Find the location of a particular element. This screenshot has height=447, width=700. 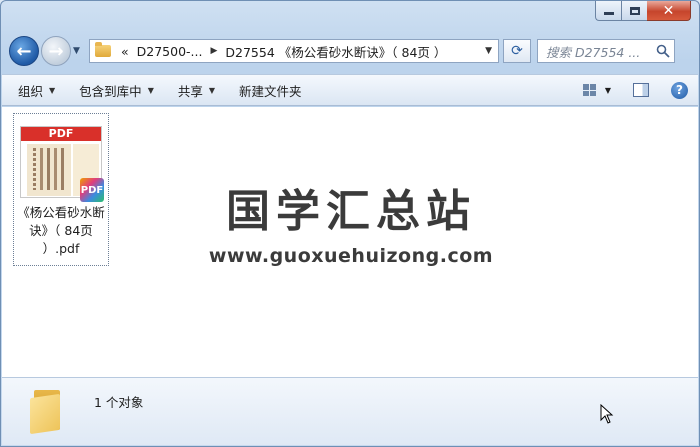

breadcrumb-item-current: D27554 《杨公看砂水断诀》（ 84页 ） is located at coordinates (335, 51).